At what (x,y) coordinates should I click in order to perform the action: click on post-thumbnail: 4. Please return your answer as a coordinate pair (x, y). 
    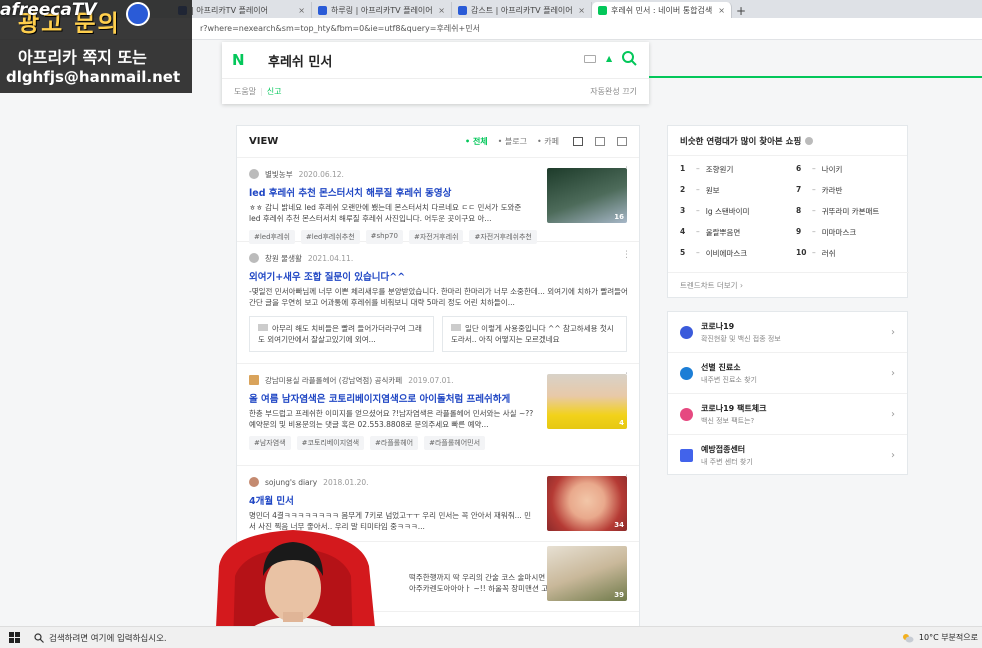
    Looking at the image, I should click on (587, 401).